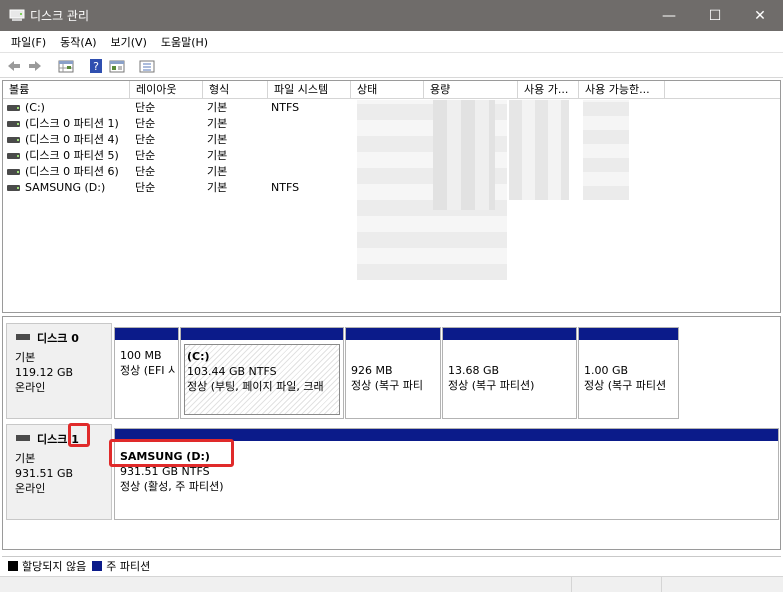 This screenshot has height=592, width=783. Describe the element at coordinates (54, 566) in the screenshot. I see `legend-label-unallocated: 할당되지 않음` at that location.